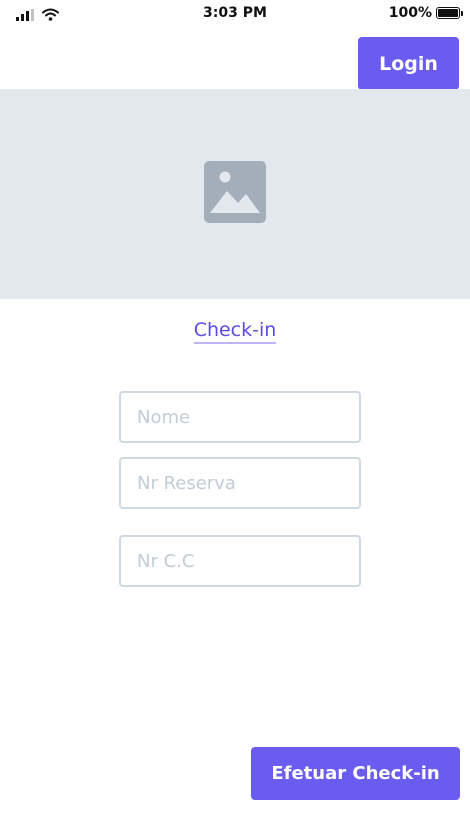 The width and height of the screenshot is (470, 835). Describe the element at coordinates (240, 483) in the screenshot. I see `reservation-number-input` at that location.